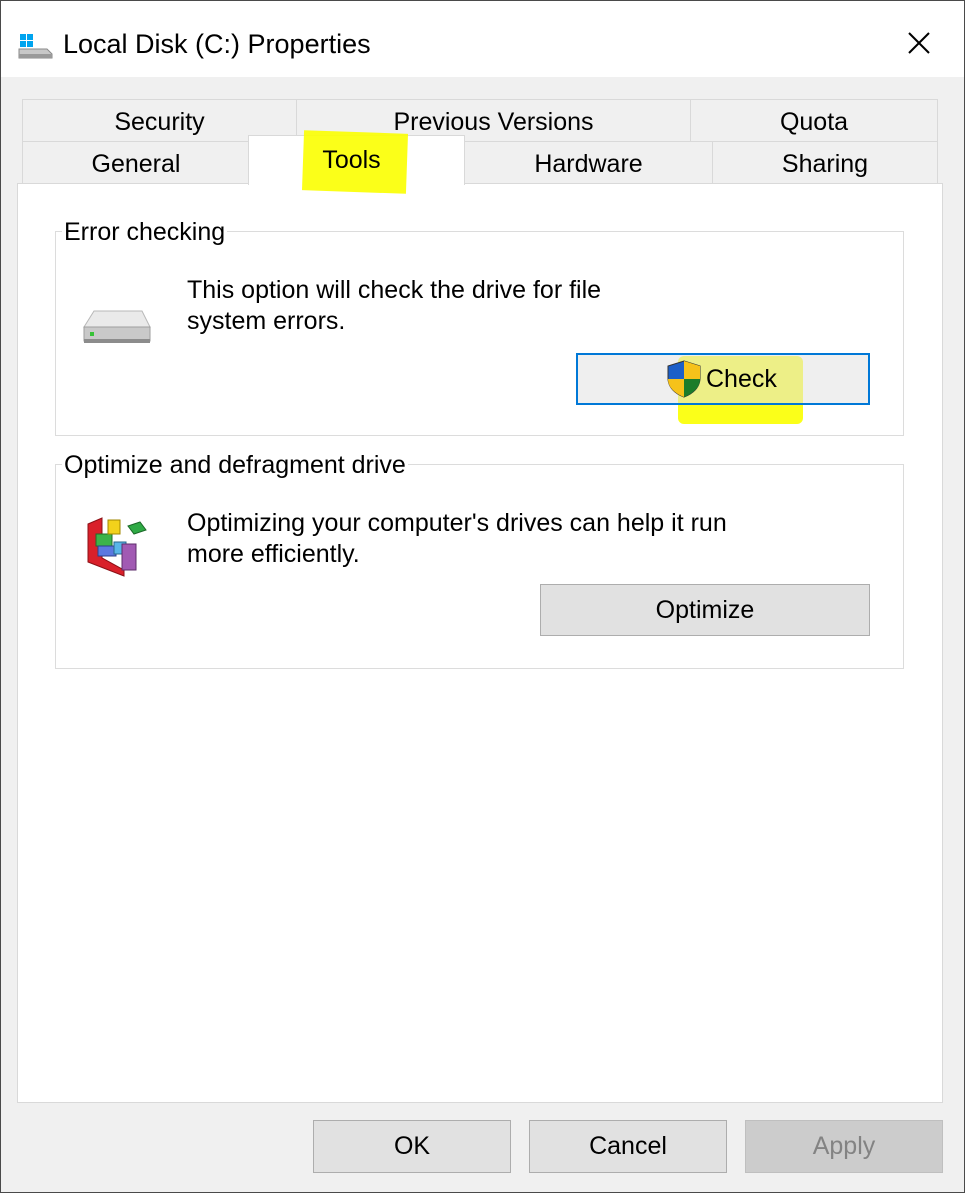 Image resolution: width=965 pixels, height=1193 pixels. I want to click on tab-label: General, so click(136, 164).